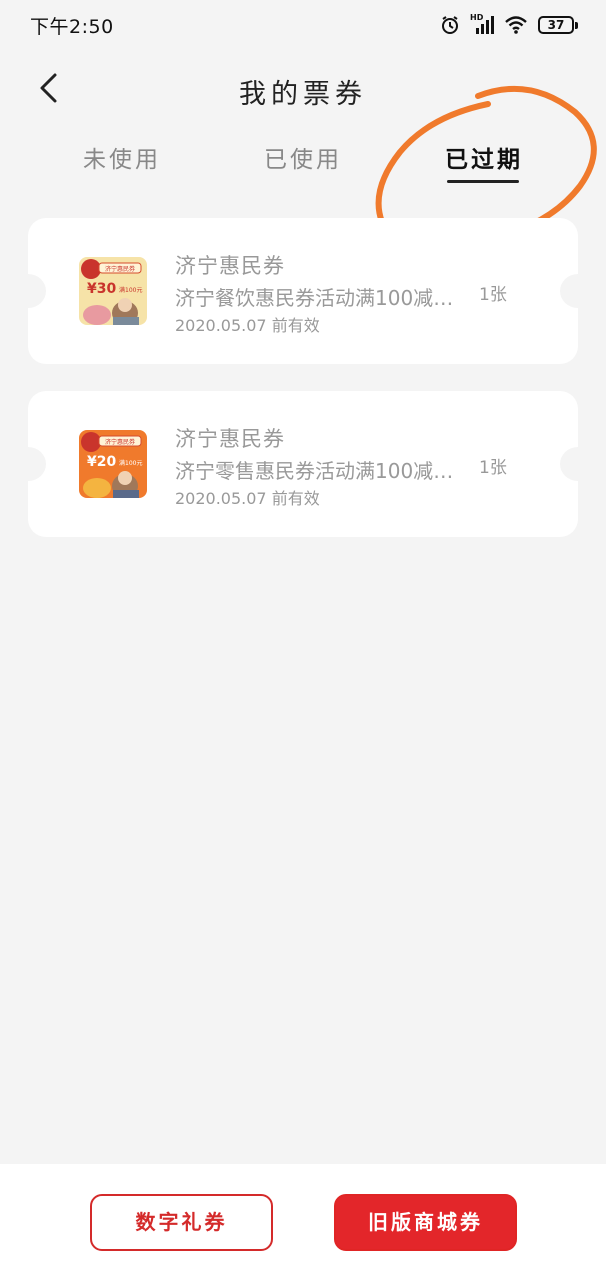  What do you see at coordinates (482, 24) in the screenshot?
I see `signal-icon: HD` at bounding box center [482, 24].